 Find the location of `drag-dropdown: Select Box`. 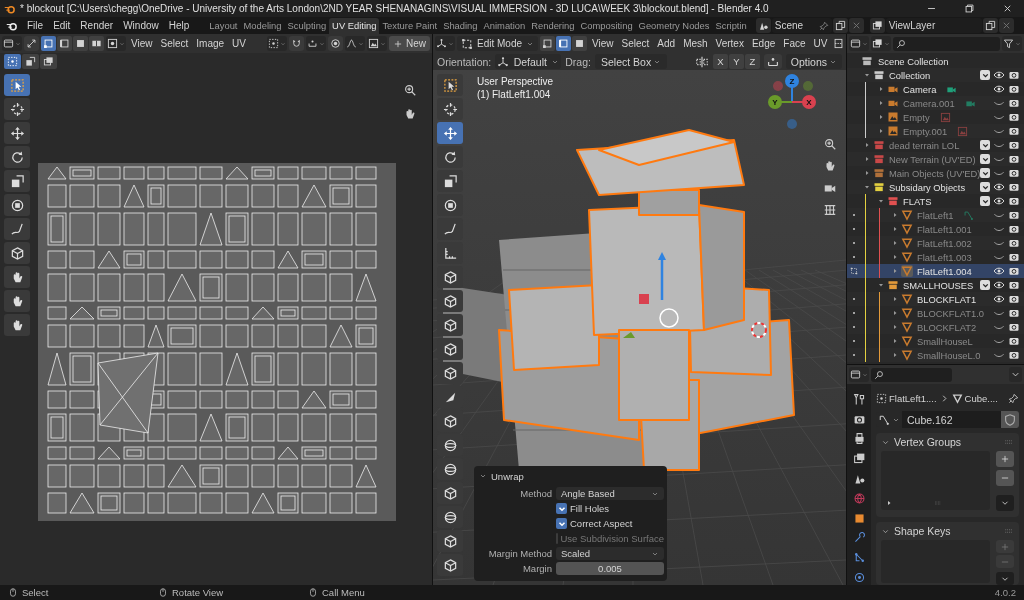

drag-dropdown: Select Box is located at coordinates (631, 61).